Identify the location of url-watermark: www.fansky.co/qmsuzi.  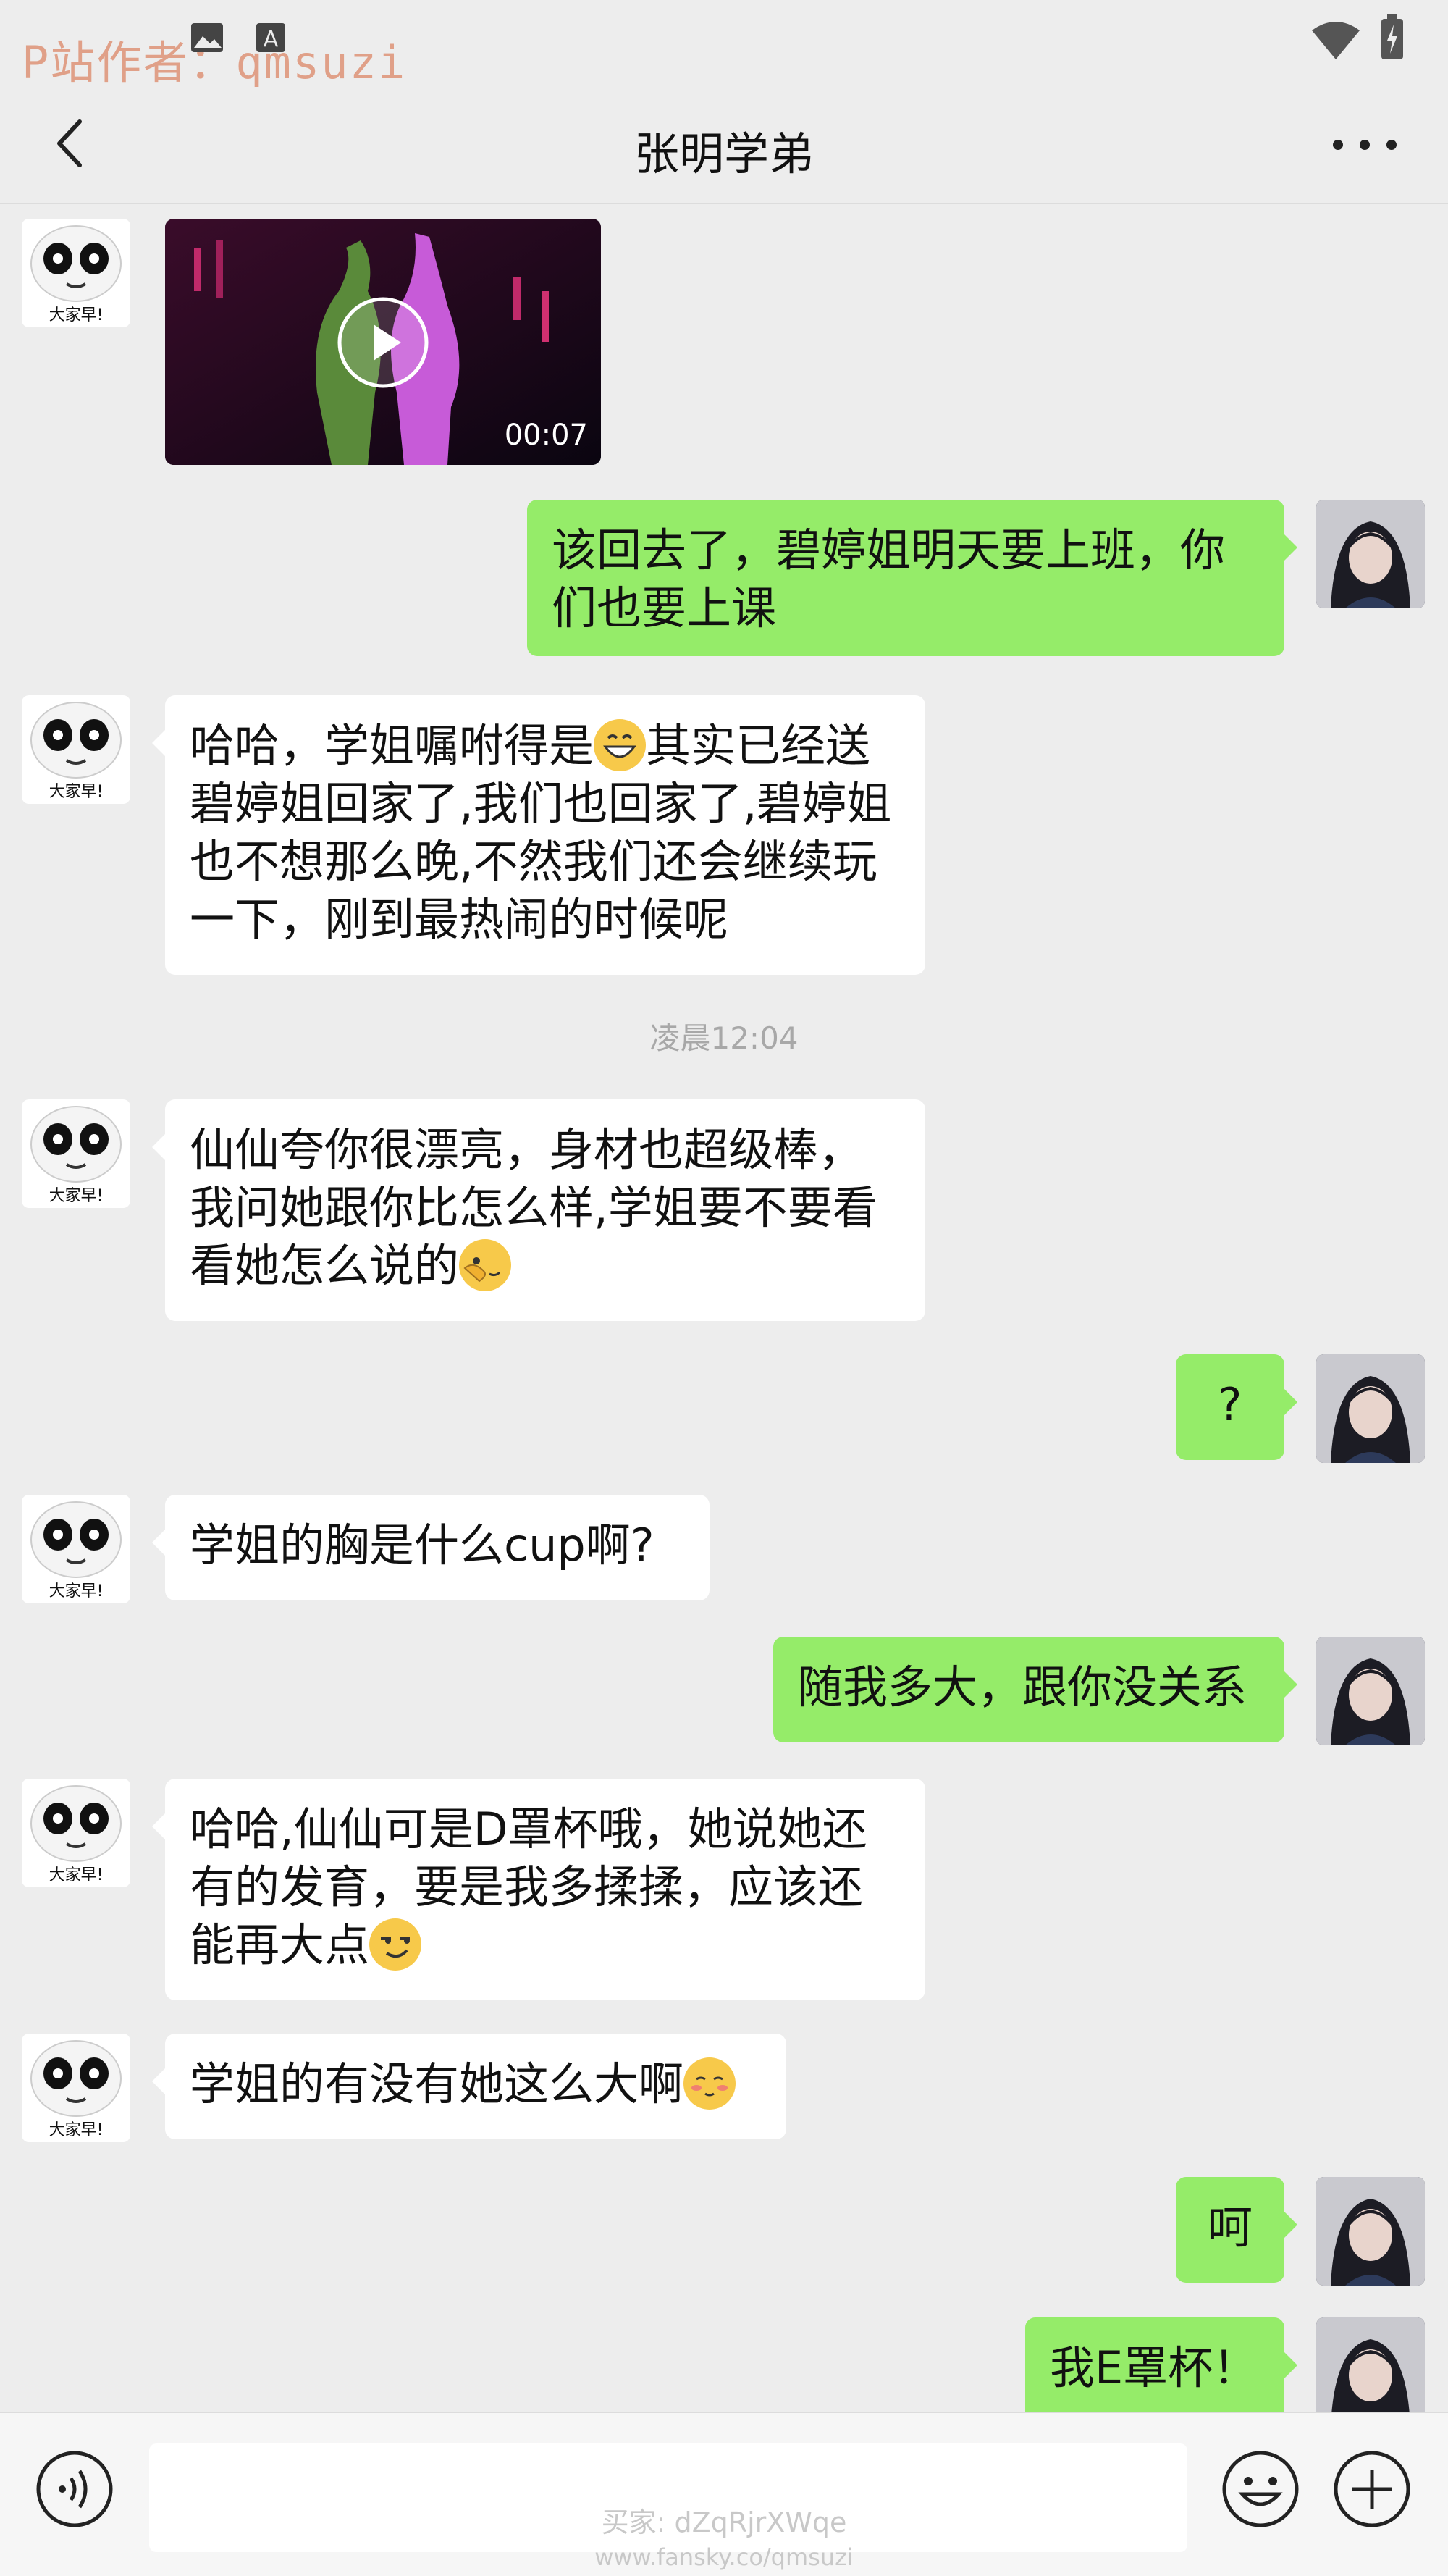
(724, 2557).